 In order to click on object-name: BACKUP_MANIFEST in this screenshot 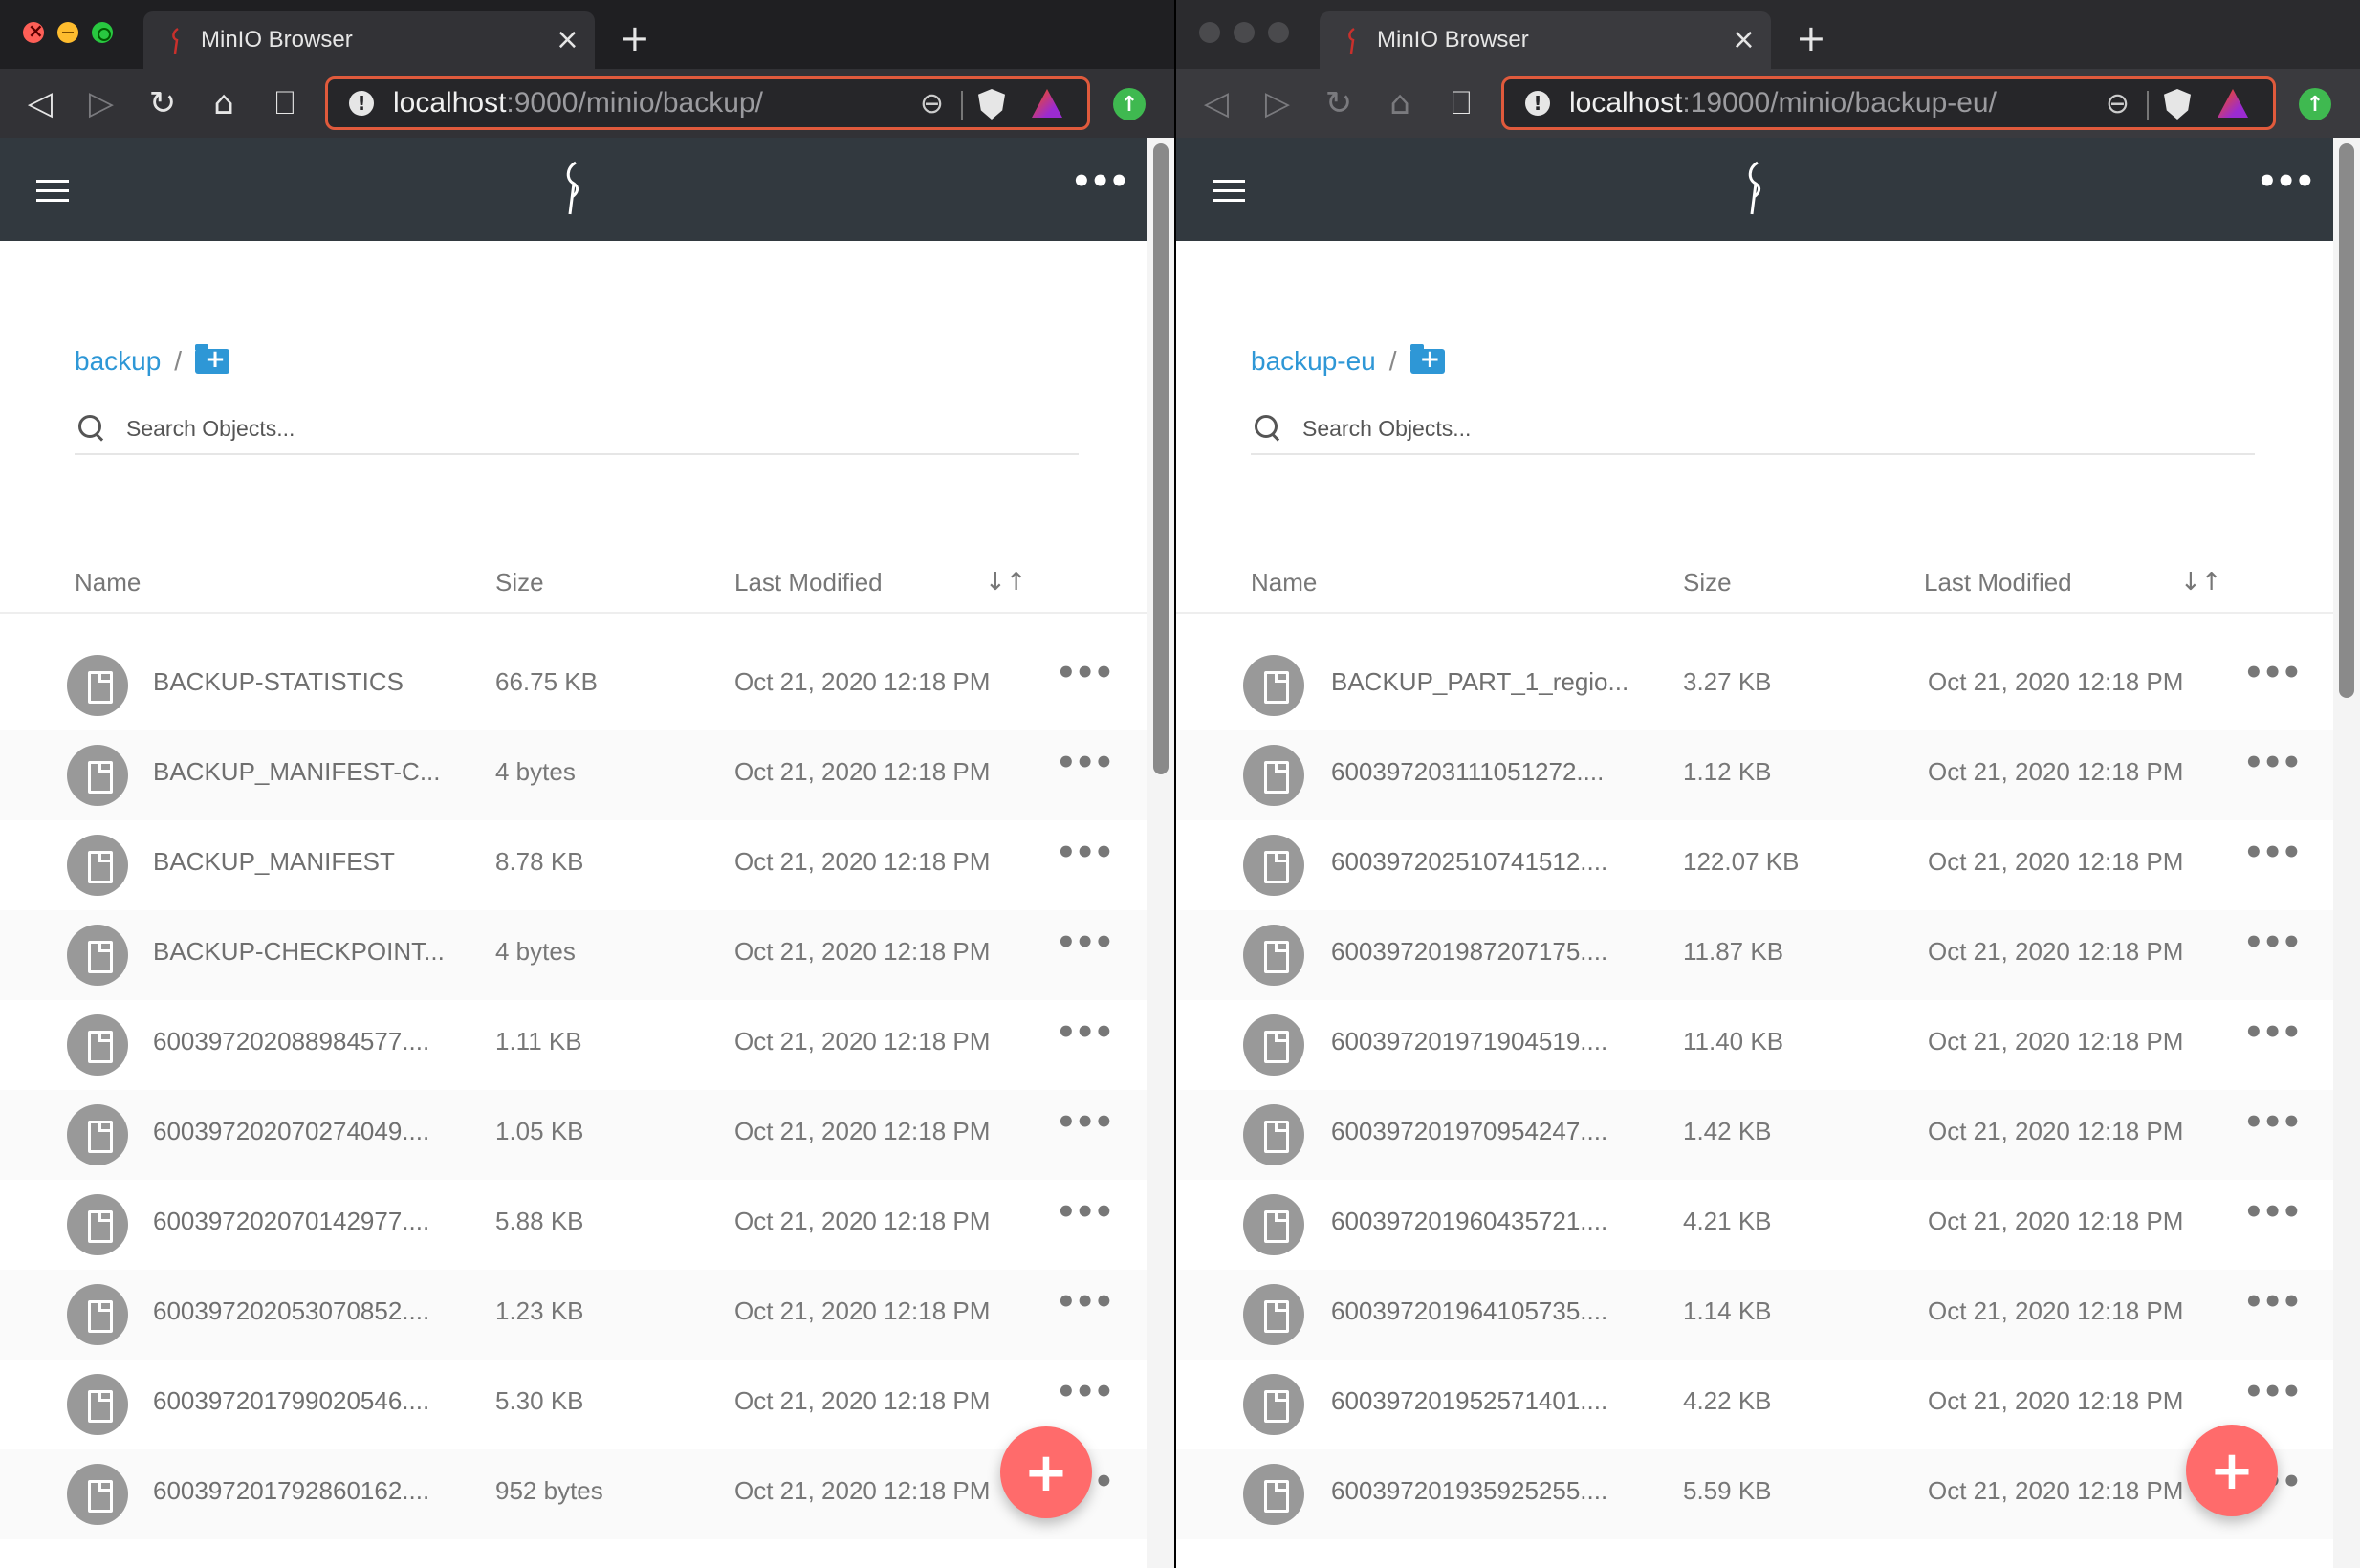, I will do `click(274, 862)`.